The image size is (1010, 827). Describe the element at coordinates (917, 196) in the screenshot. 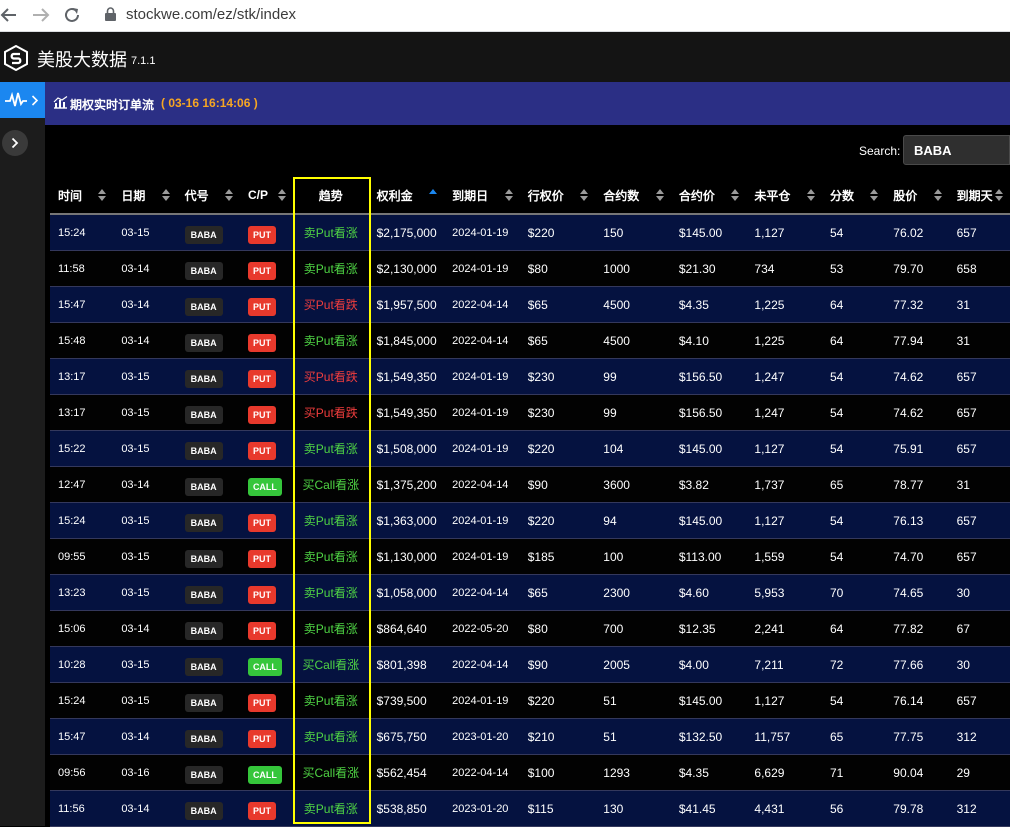

I see `column-header: 股价` at that location.